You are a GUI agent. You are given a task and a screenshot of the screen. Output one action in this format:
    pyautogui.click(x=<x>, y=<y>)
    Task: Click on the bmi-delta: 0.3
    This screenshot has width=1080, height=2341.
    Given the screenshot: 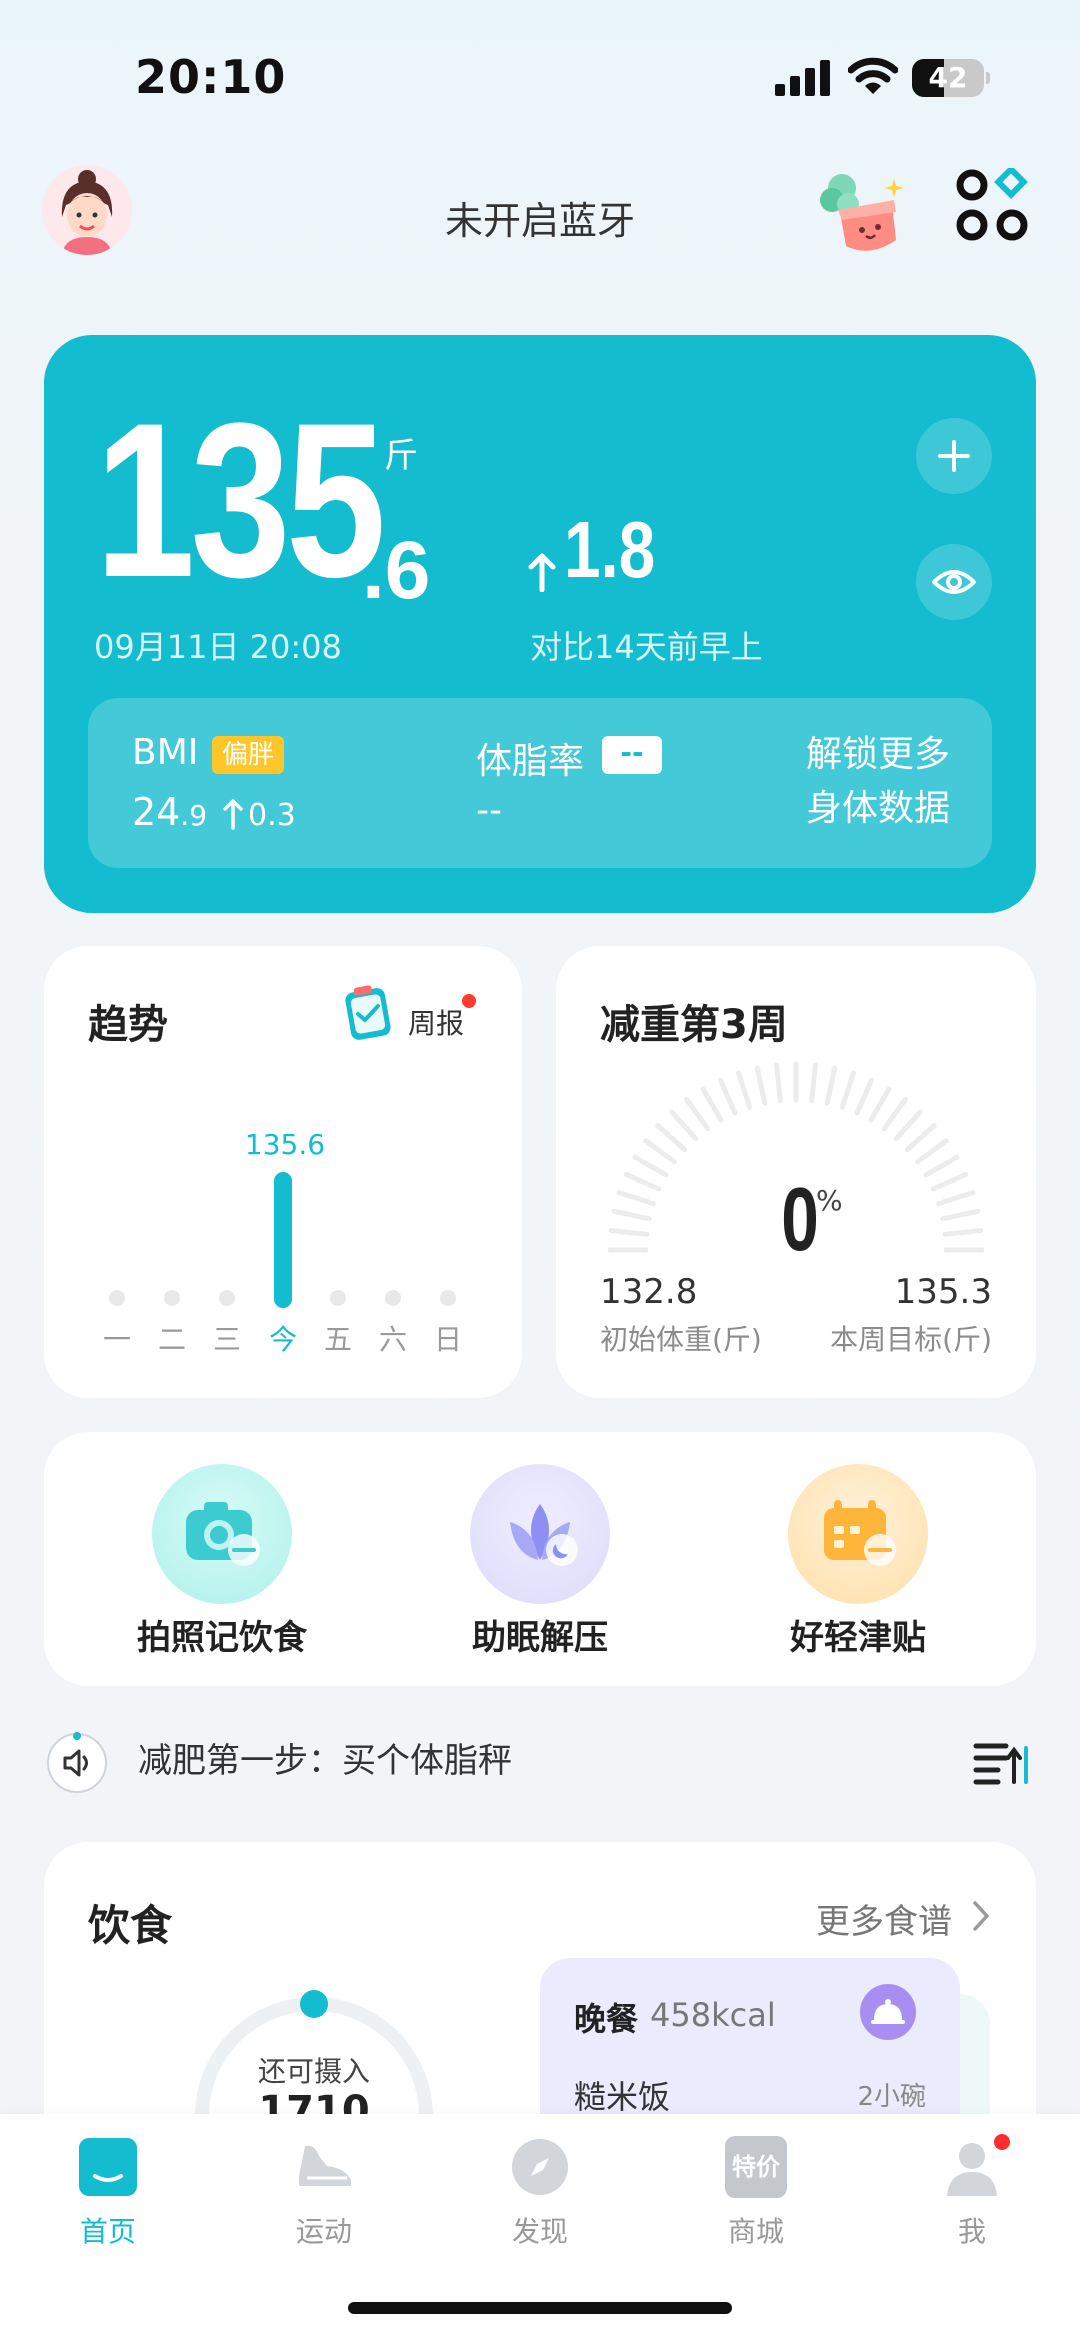 What is the action you would take?
    pyautogui.click(x=272, y=815)
    